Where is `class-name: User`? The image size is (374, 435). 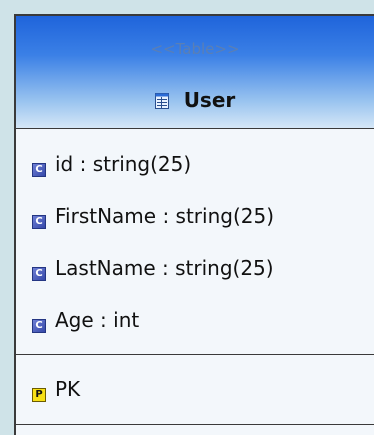
class-name: User is located at coordinates (209, 100).